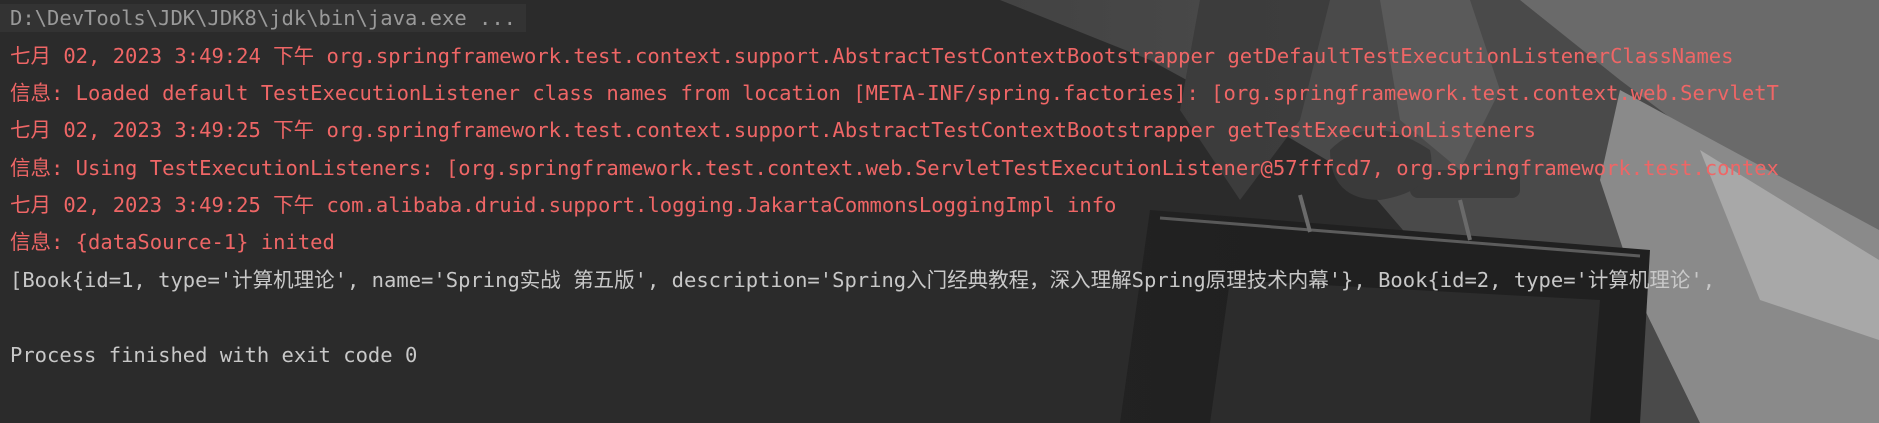 The width and height of the screenshot is (1879, 423). I want to click on log-line-info: 信息: {dataSource-1} inited, so click(172, 242).